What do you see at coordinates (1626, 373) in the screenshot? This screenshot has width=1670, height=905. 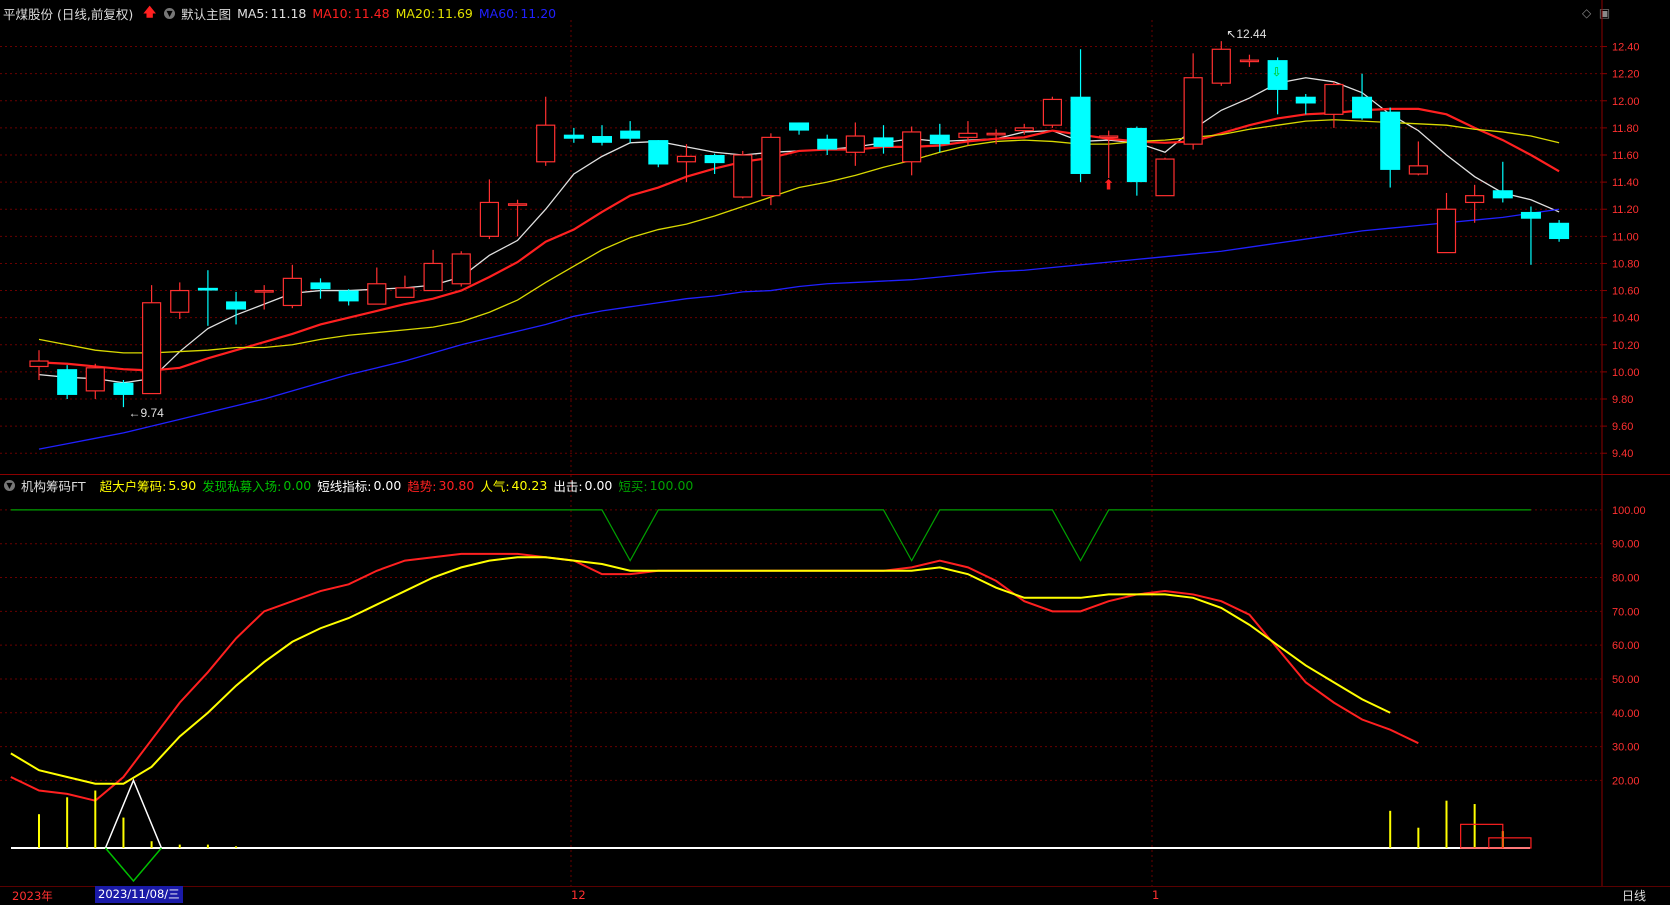 I see `y-tick-label: 10.00` at bounding box center [1626, 373].